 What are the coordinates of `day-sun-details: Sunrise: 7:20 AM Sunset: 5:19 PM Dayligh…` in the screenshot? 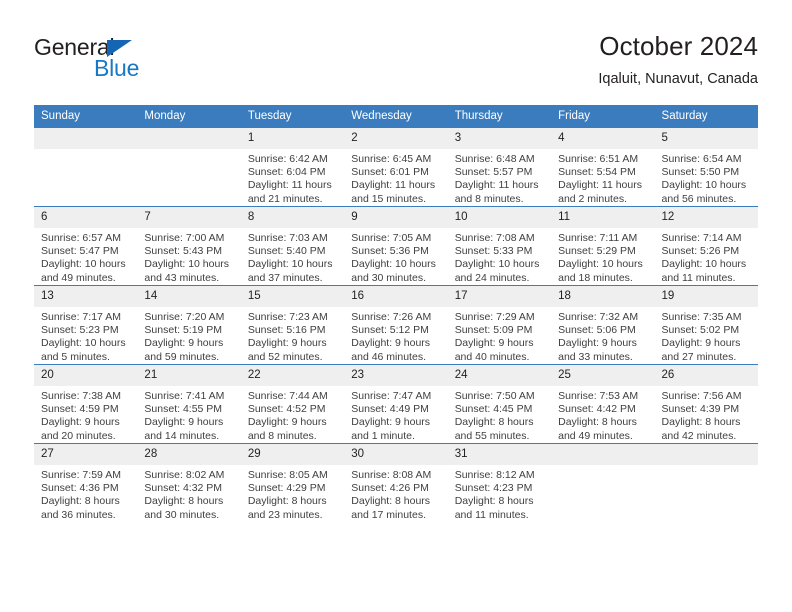 It's located at (184, 337).